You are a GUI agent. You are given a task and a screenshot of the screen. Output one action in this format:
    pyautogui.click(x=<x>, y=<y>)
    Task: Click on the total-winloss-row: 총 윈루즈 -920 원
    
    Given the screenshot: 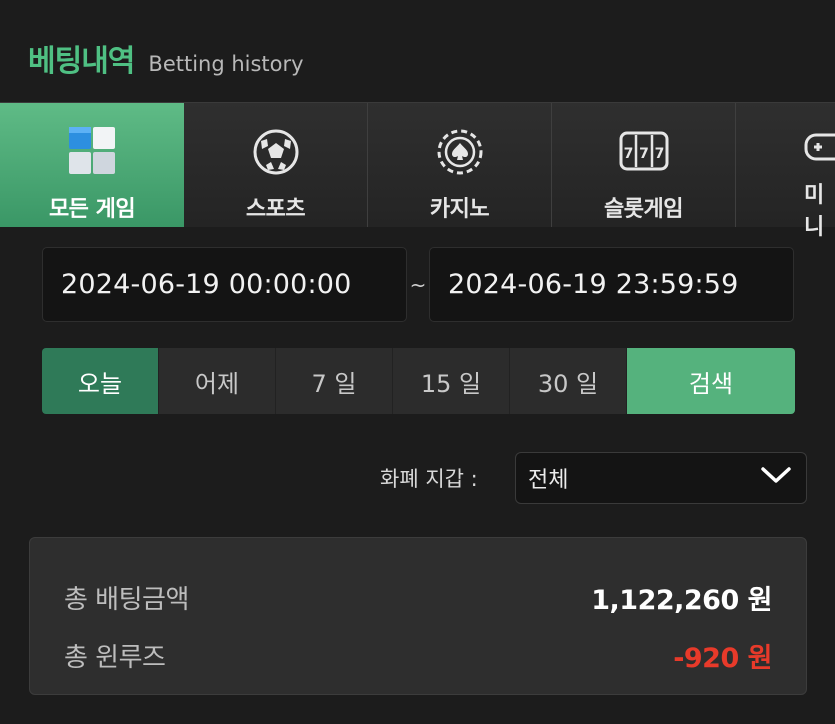 What is the action you would take?
    pyautogui.click(x=418, y=655)
    